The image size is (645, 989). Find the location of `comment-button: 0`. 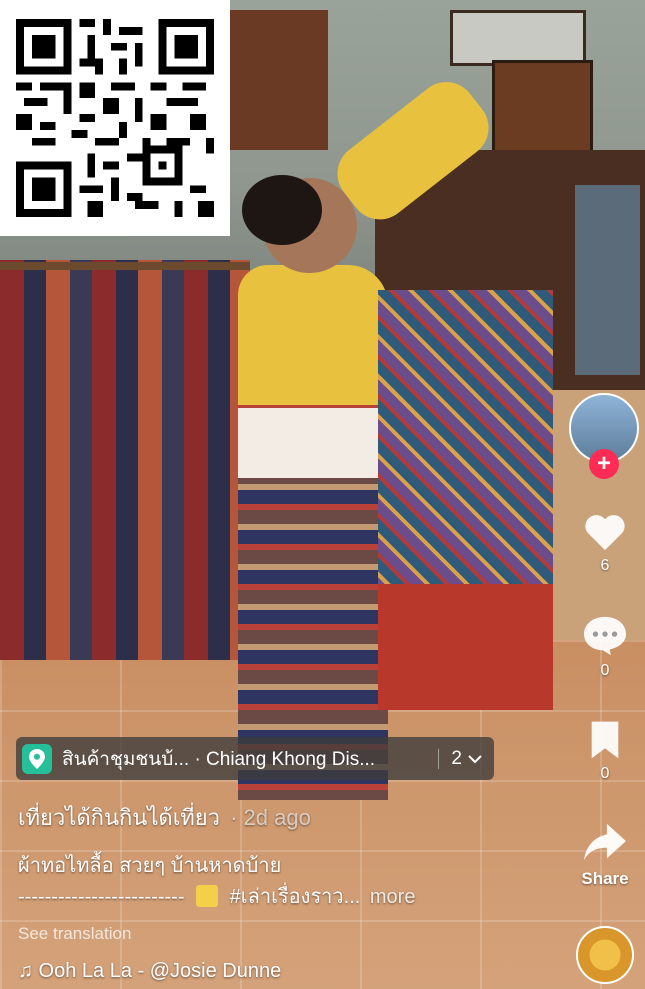

comment-button: 0 is located at coordinates (605, 647).